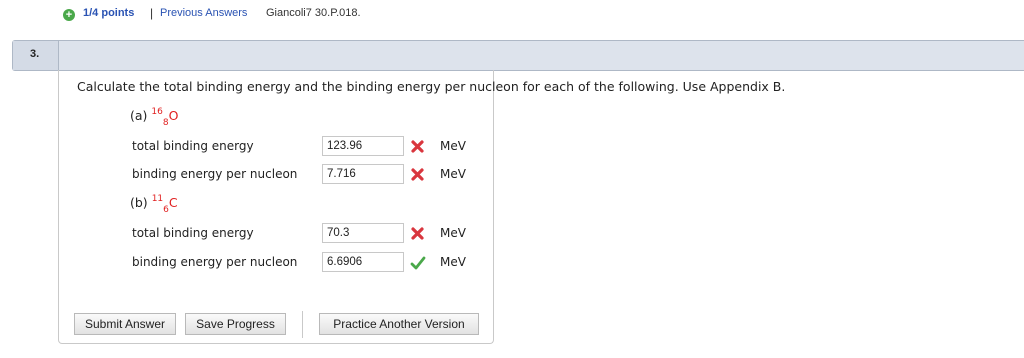 The width and height of the screenshot is (1024, 358). I want to click on binding-energy-per-nucleon-input-a: 7.716, so click(363, 174).